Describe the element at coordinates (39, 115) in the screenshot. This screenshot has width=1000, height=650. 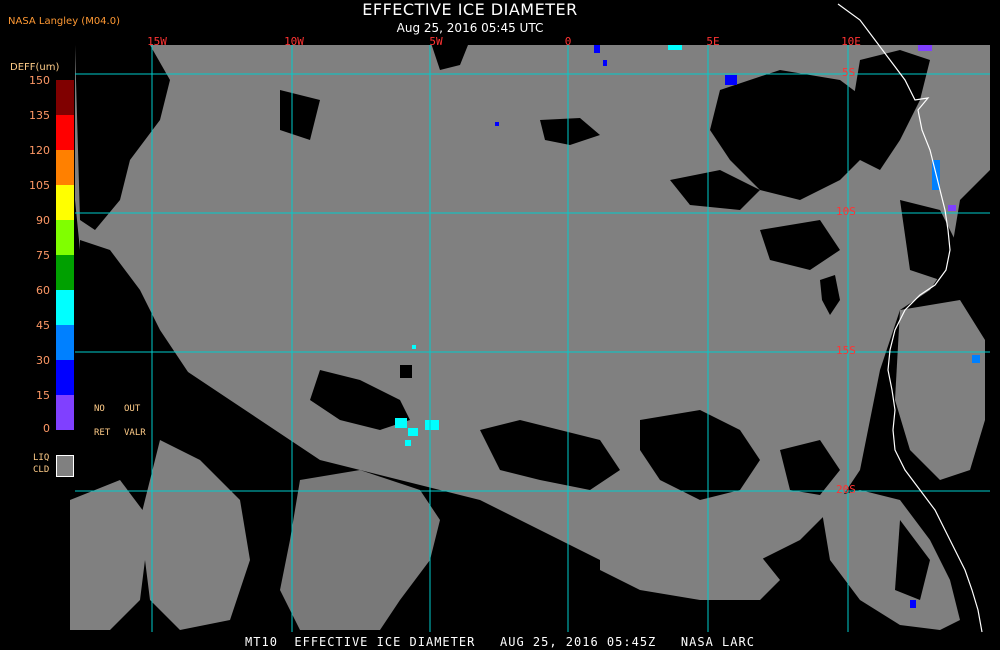
I see `legend-tick: 135` at that location.